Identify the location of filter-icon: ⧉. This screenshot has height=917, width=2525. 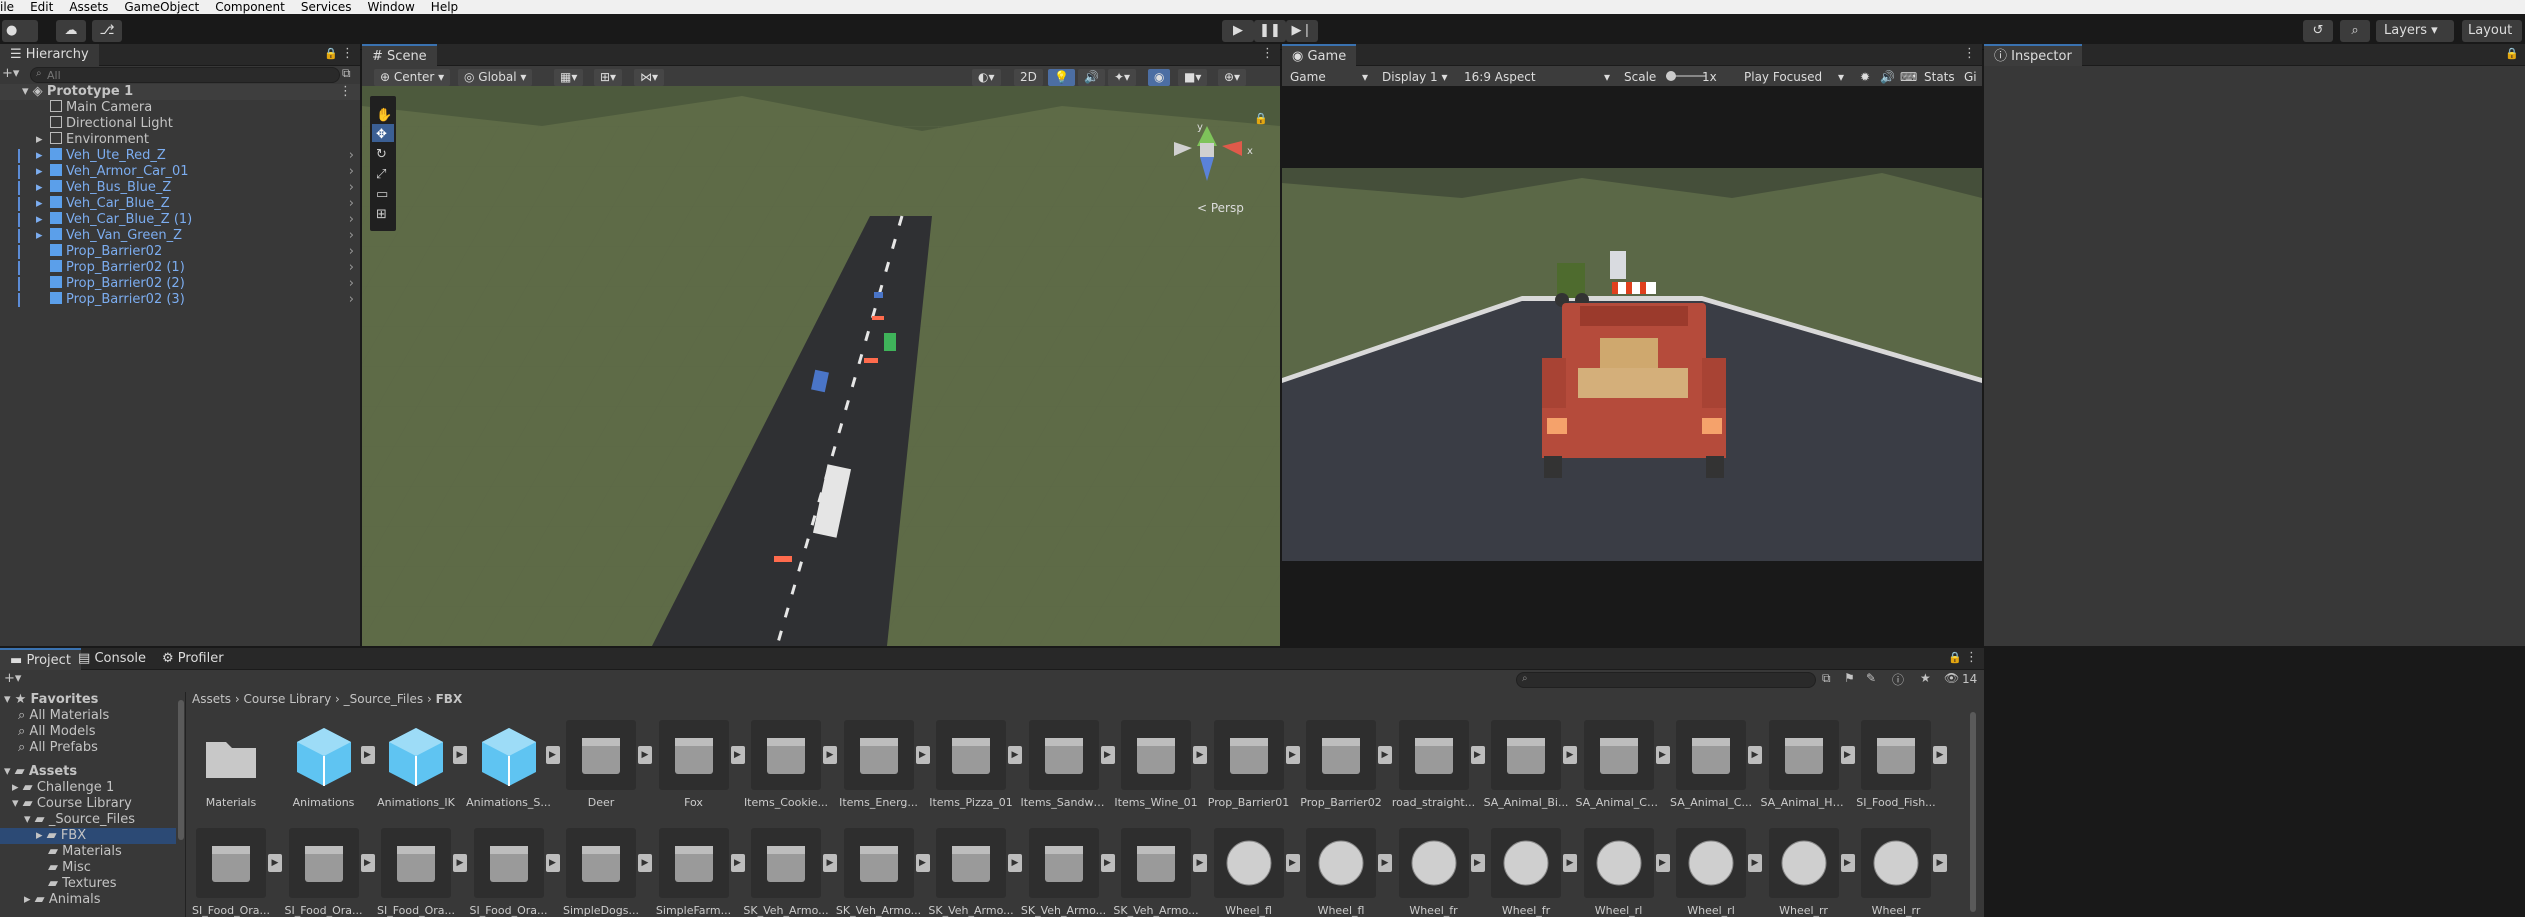
(346, 73).